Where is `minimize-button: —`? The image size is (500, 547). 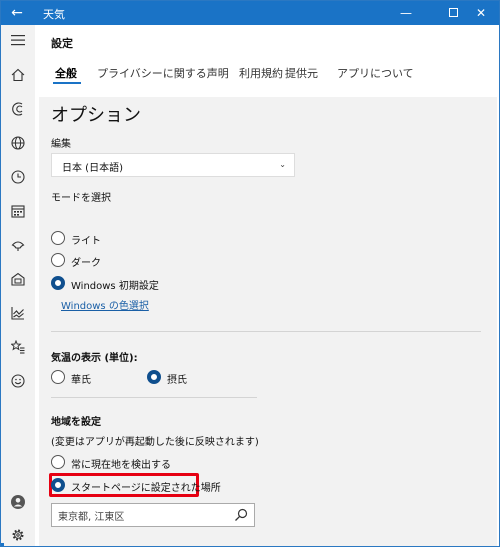 minimize-button: — is located at coordinates (406, 13).